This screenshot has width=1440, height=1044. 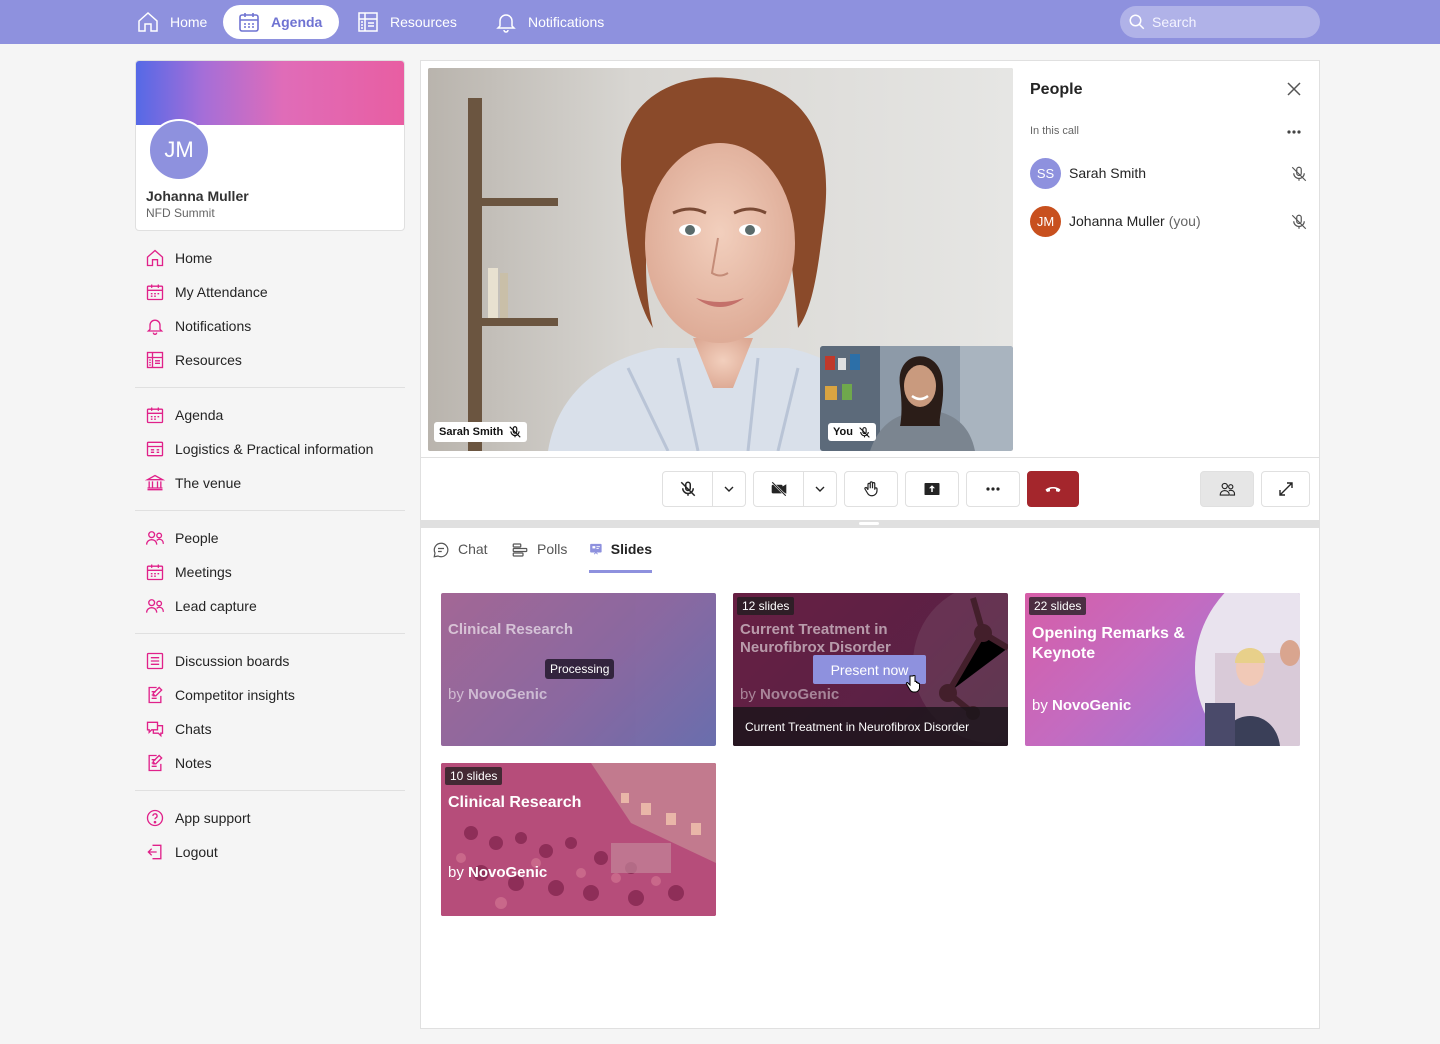 What do you see at coordinates (193, 729) in the screenshot?
I see `sidebar-item-label: Chats` at bounding box center [193, 729].